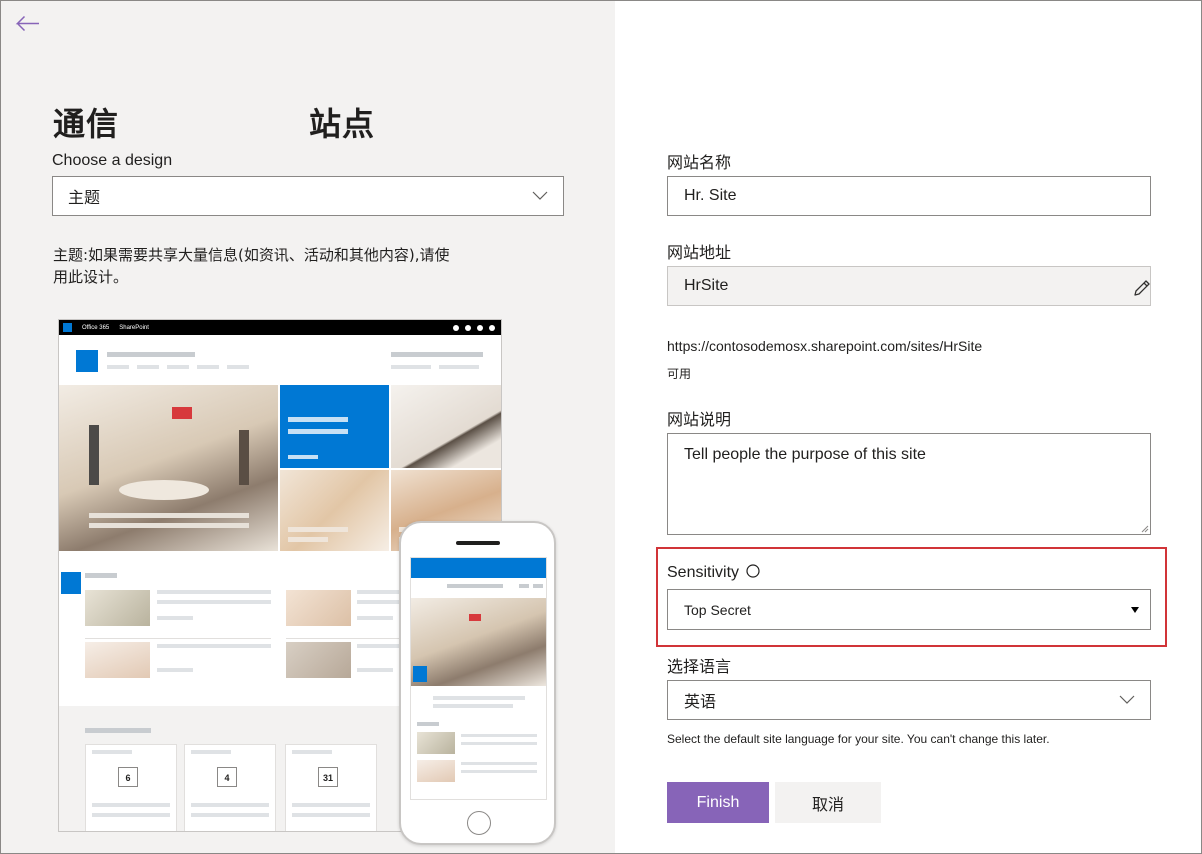 The width and height of the screenshot is (1202, 854). I want to click on preview-hero-photo, so click(168, 468).